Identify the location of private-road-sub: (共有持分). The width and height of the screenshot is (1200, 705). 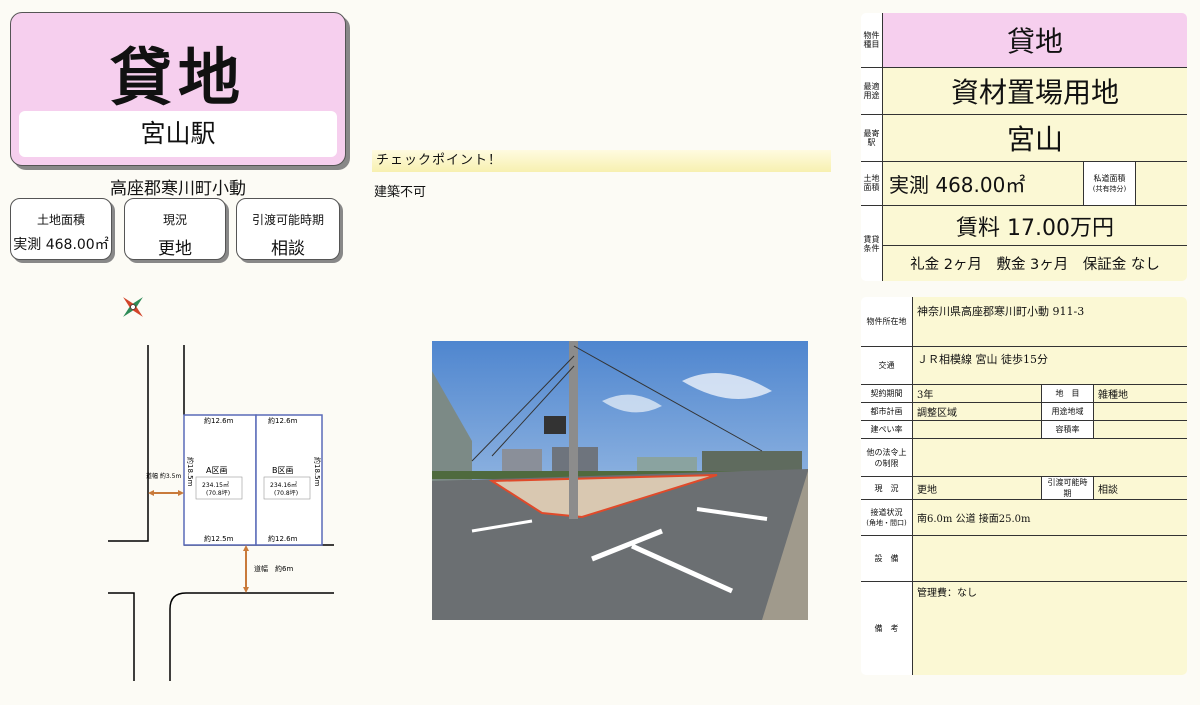
(1109, 188).